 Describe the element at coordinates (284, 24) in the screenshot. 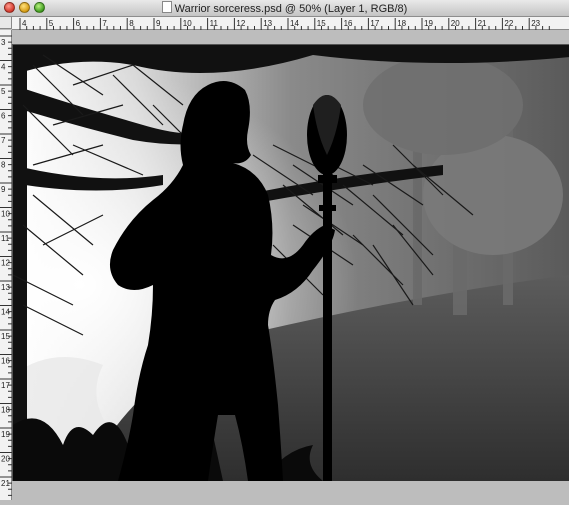

I see `horizontal-ruler-ticks: 4 5 6 7 8 9 10 11 12 13 14 15 16 17 18 19 20 21 22 23` at that location.